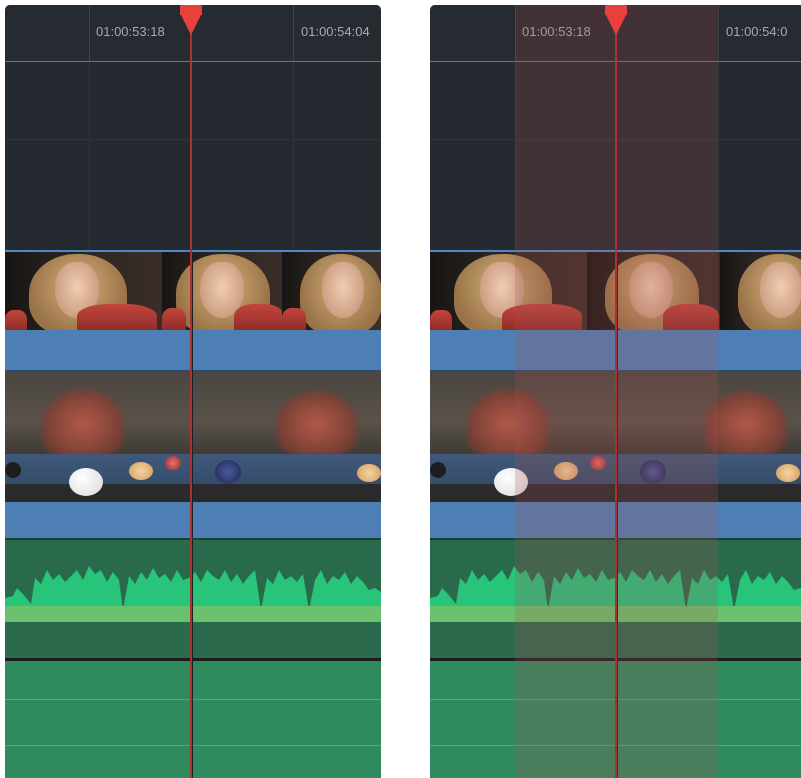  What do you see at coordinates (193, 640) in the screenshot?
I see `audio-track-a1-lower` at bounding box center [193, 640].